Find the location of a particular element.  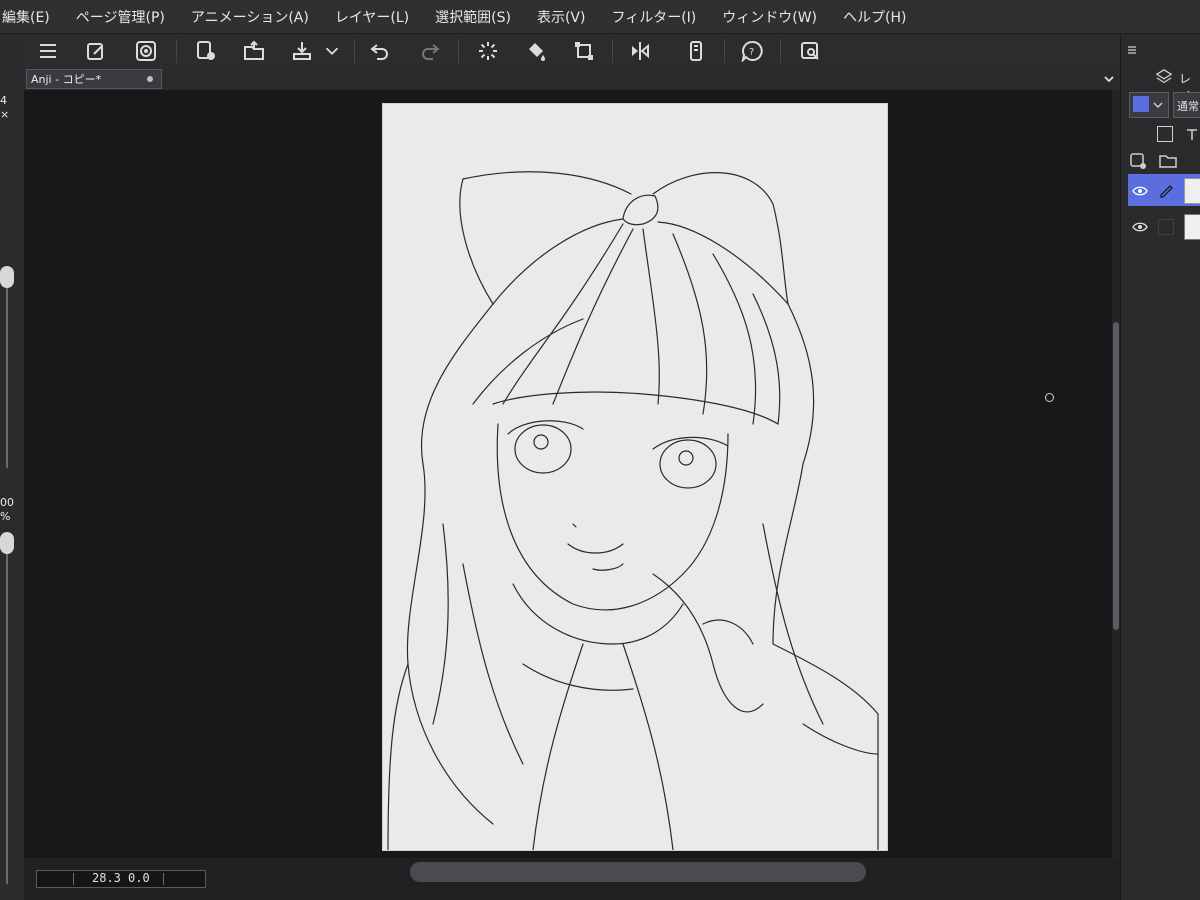

new-page-icon is located at coordinates (206, 50).